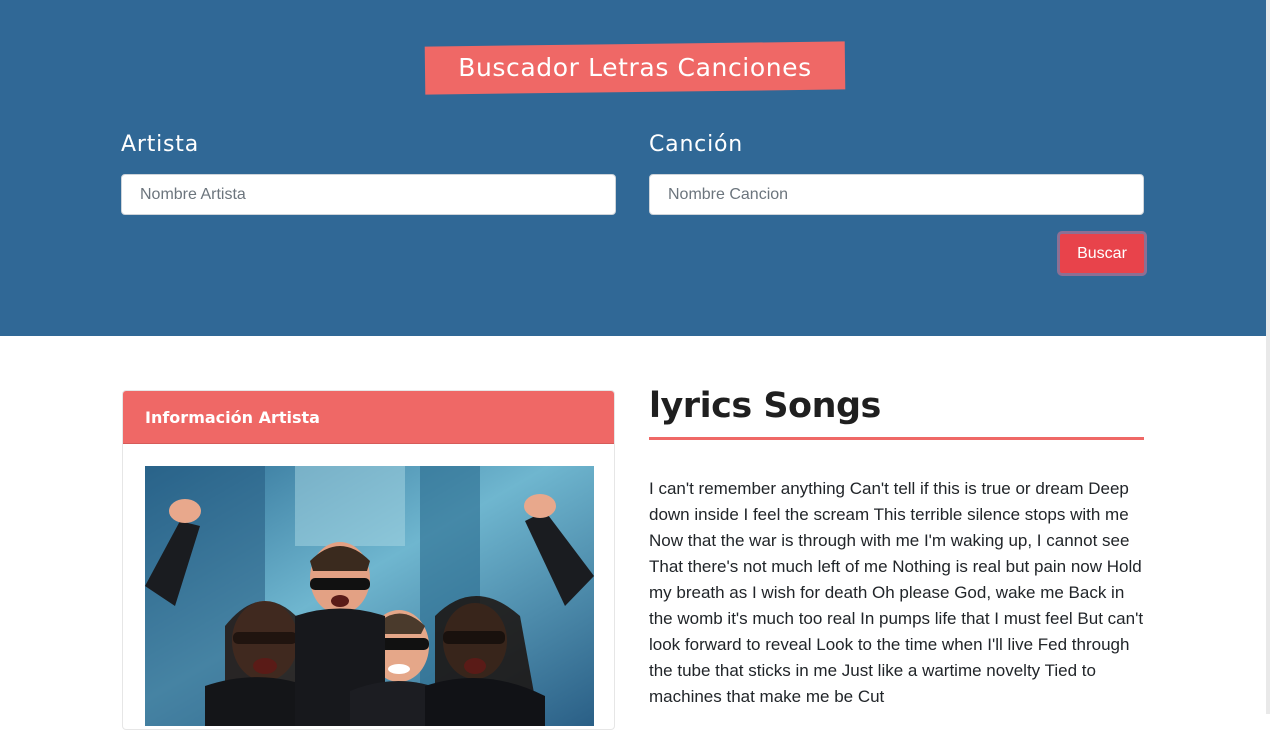 The height and width of the screenshot is (730, 1270). I want to click on song-input, so click(896, 194).